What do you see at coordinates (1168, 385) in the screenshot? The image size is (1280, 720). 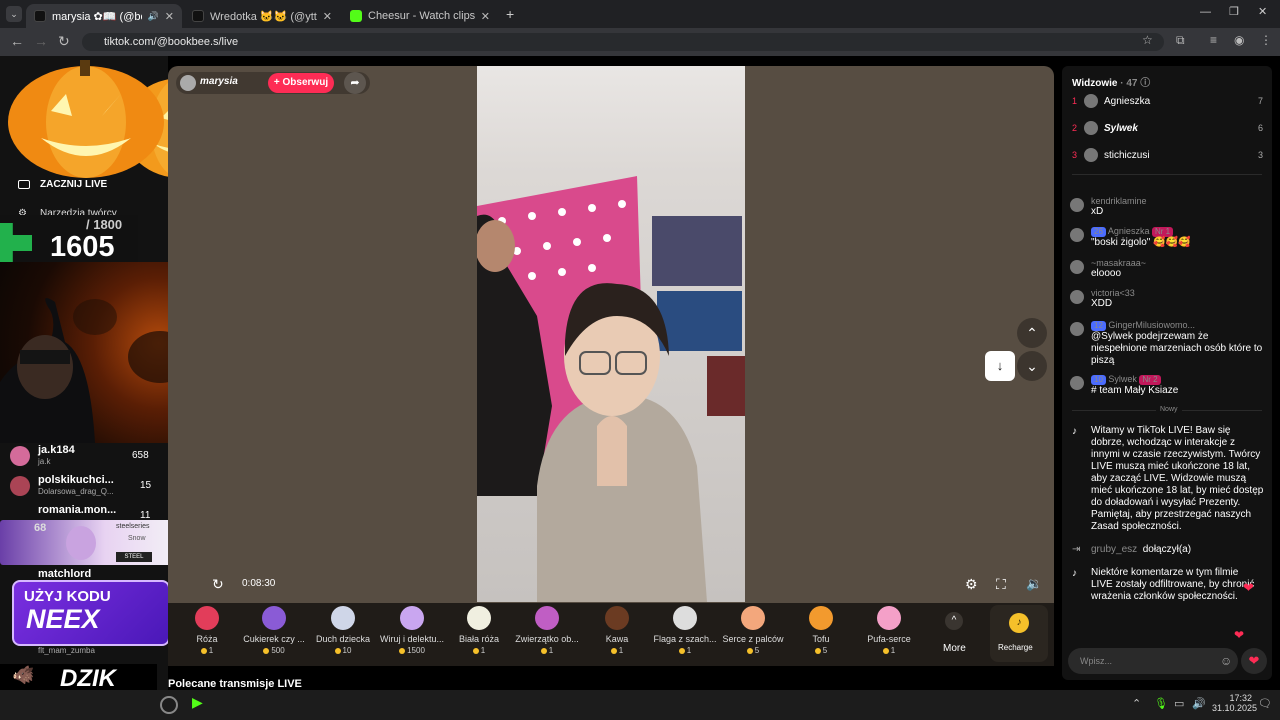 I see `chat-message: 10 Sylwek Nr 2 # team Mały Ksiaze` at bounding box center [1168, 385].